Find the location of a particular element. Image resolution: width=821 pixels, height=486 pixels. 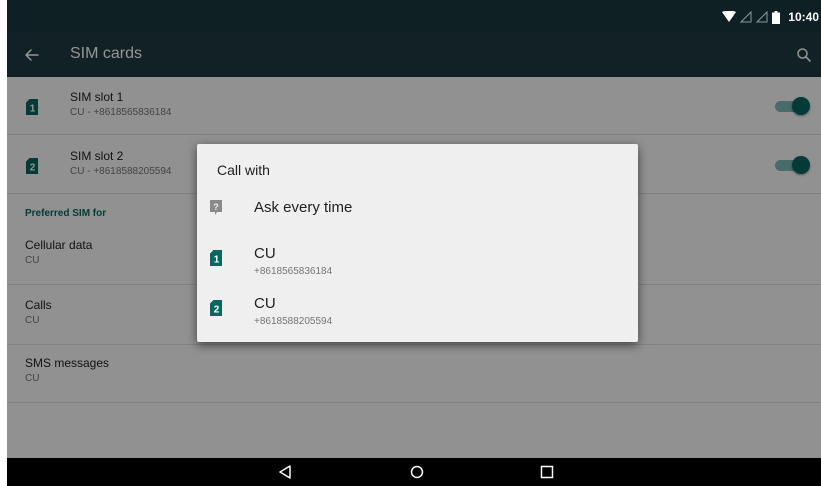

status-bar: 10:40 is located at coordinates (414, 16).